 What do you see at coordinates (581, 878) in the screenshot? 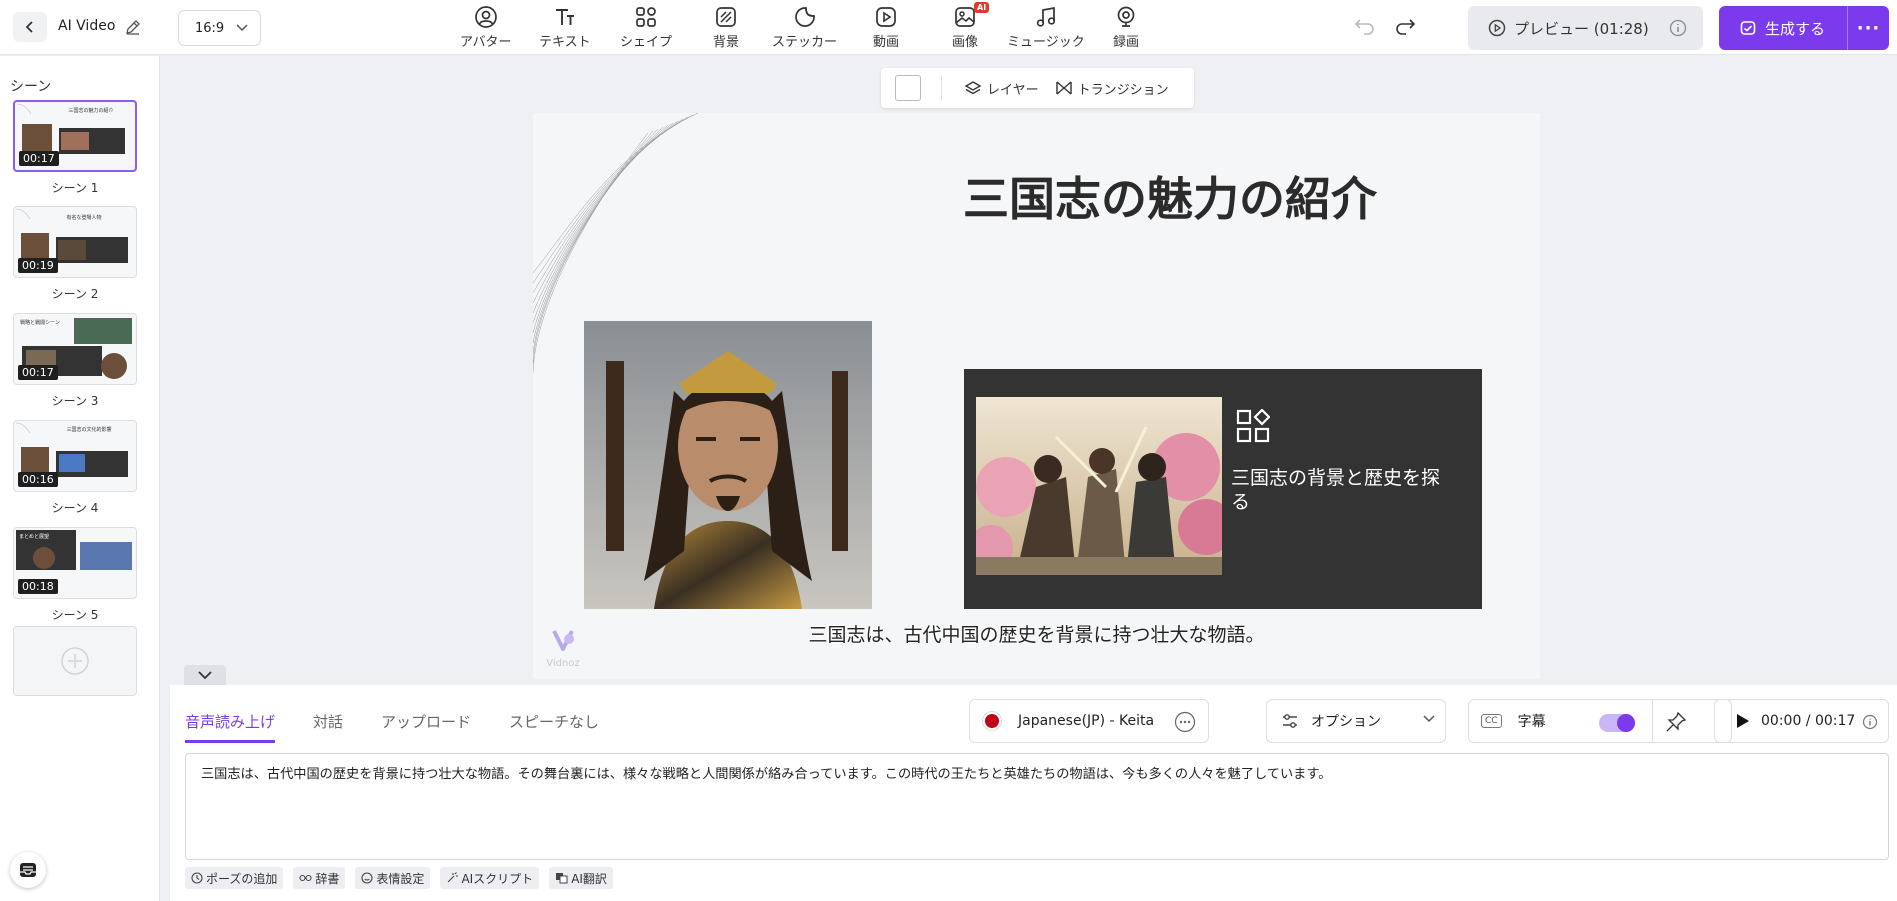
I see `ai-translate-button: AI翻訳` at bounding box center [581, 878].